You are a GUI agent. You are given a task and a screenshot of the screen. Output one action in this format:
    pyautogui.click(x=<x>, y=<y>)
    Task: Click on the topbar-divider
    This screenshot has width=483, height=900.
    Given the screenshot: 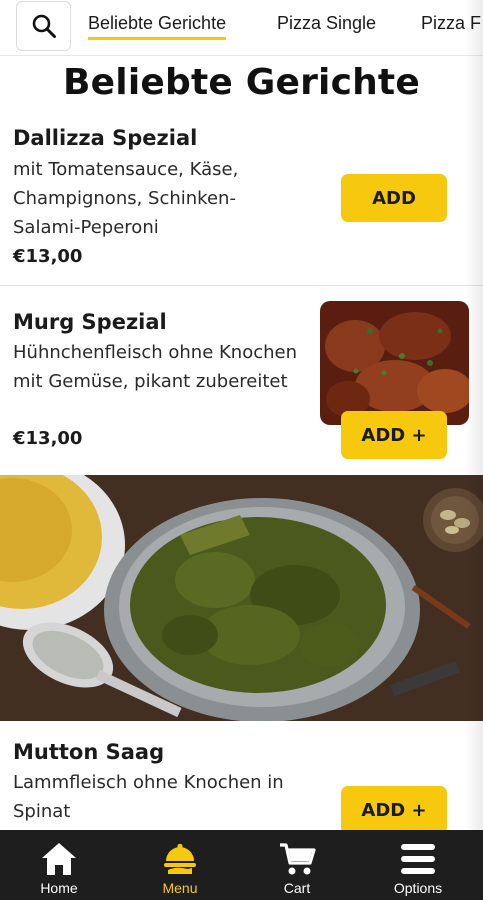 What is the action you would take?
    pyautogui.click(x=241, y=55)
    